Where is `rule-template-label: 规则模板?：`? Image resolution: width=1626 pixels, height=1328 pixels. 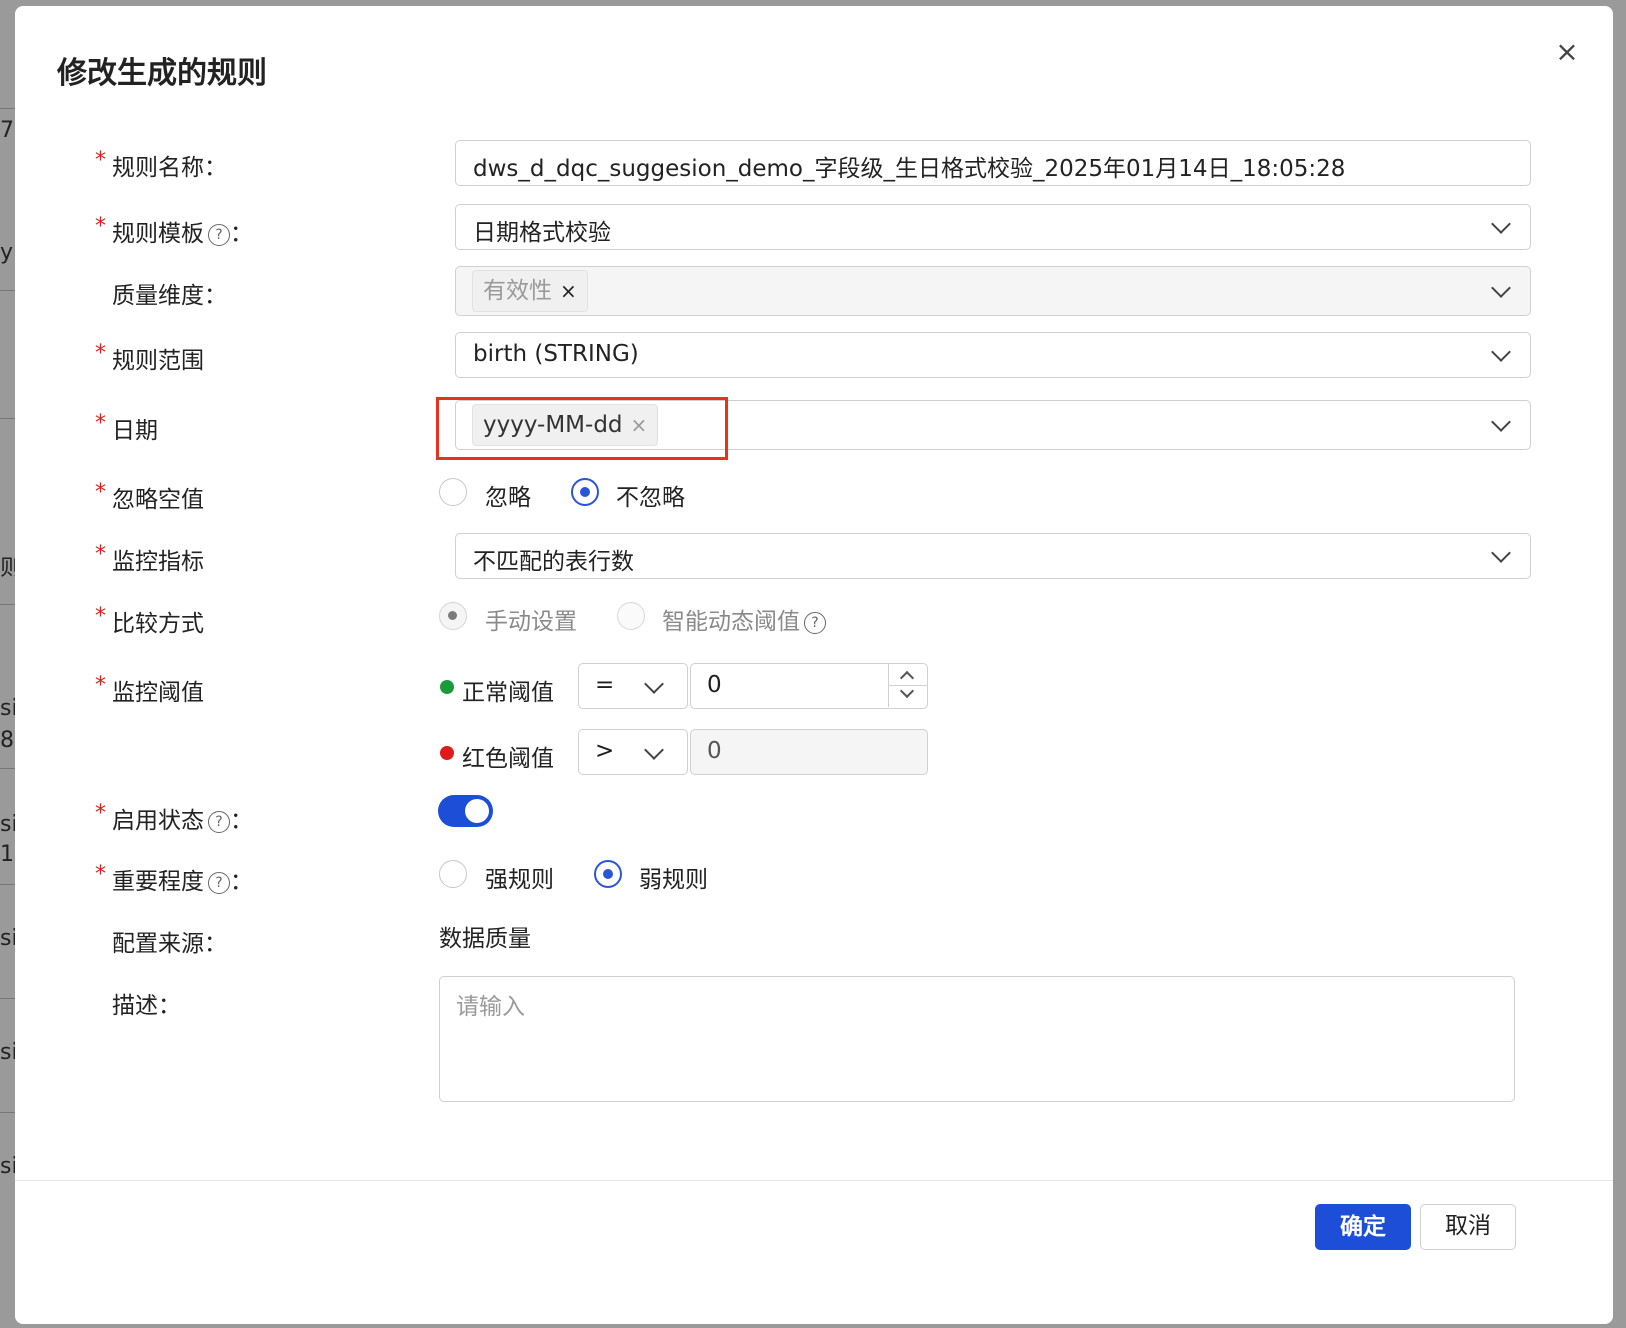
rule-template-label: 规则模板?： is located at coordinates (182, 231).